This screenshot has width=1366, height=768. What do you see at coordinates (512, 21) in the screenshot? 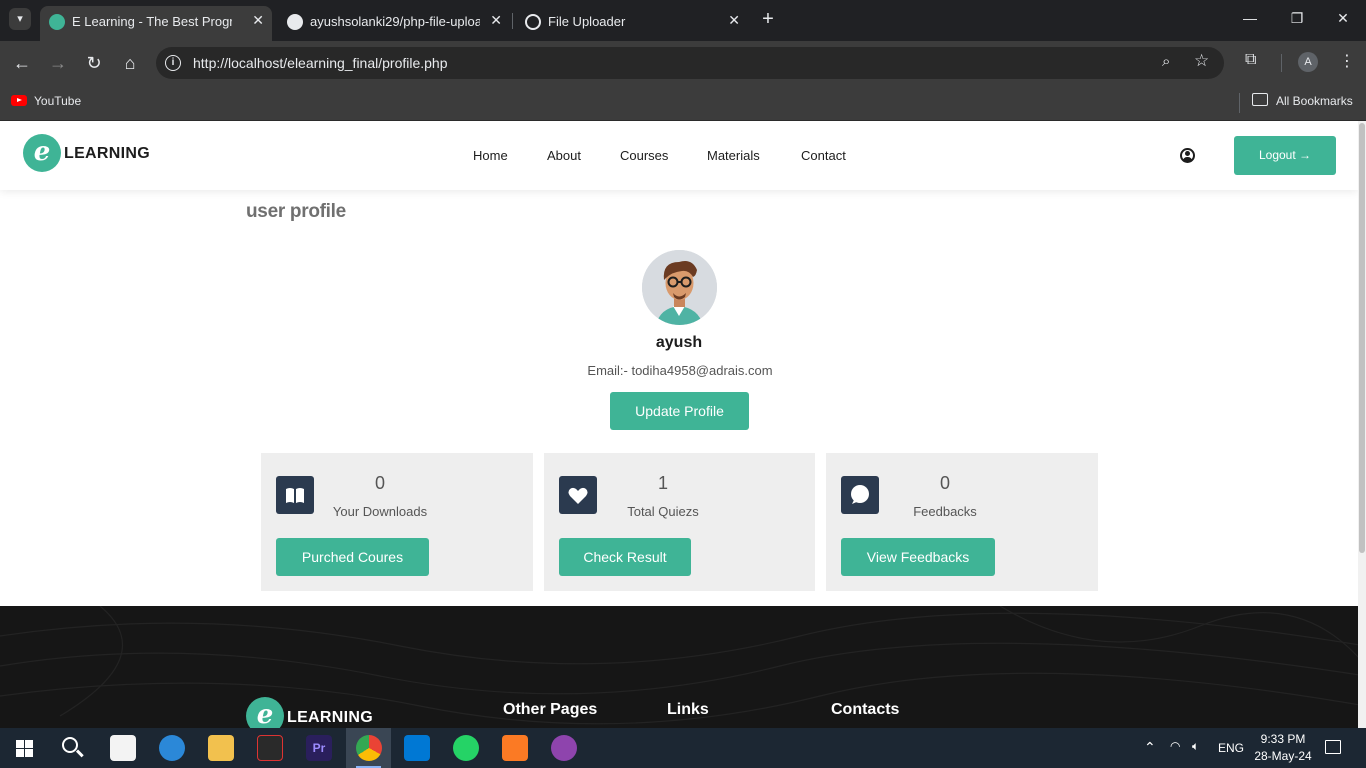
I see `tab-divider` at bounding box center [512, 21].